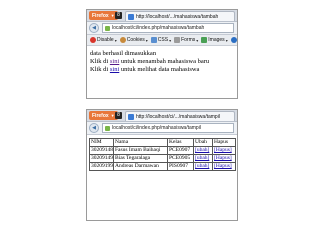 This screenshot has width=320, height=240. What do you see at coordinates (101, 166) in the screenshot?
I see `cell-nim: 30209199` at bounding box center [101, 166].